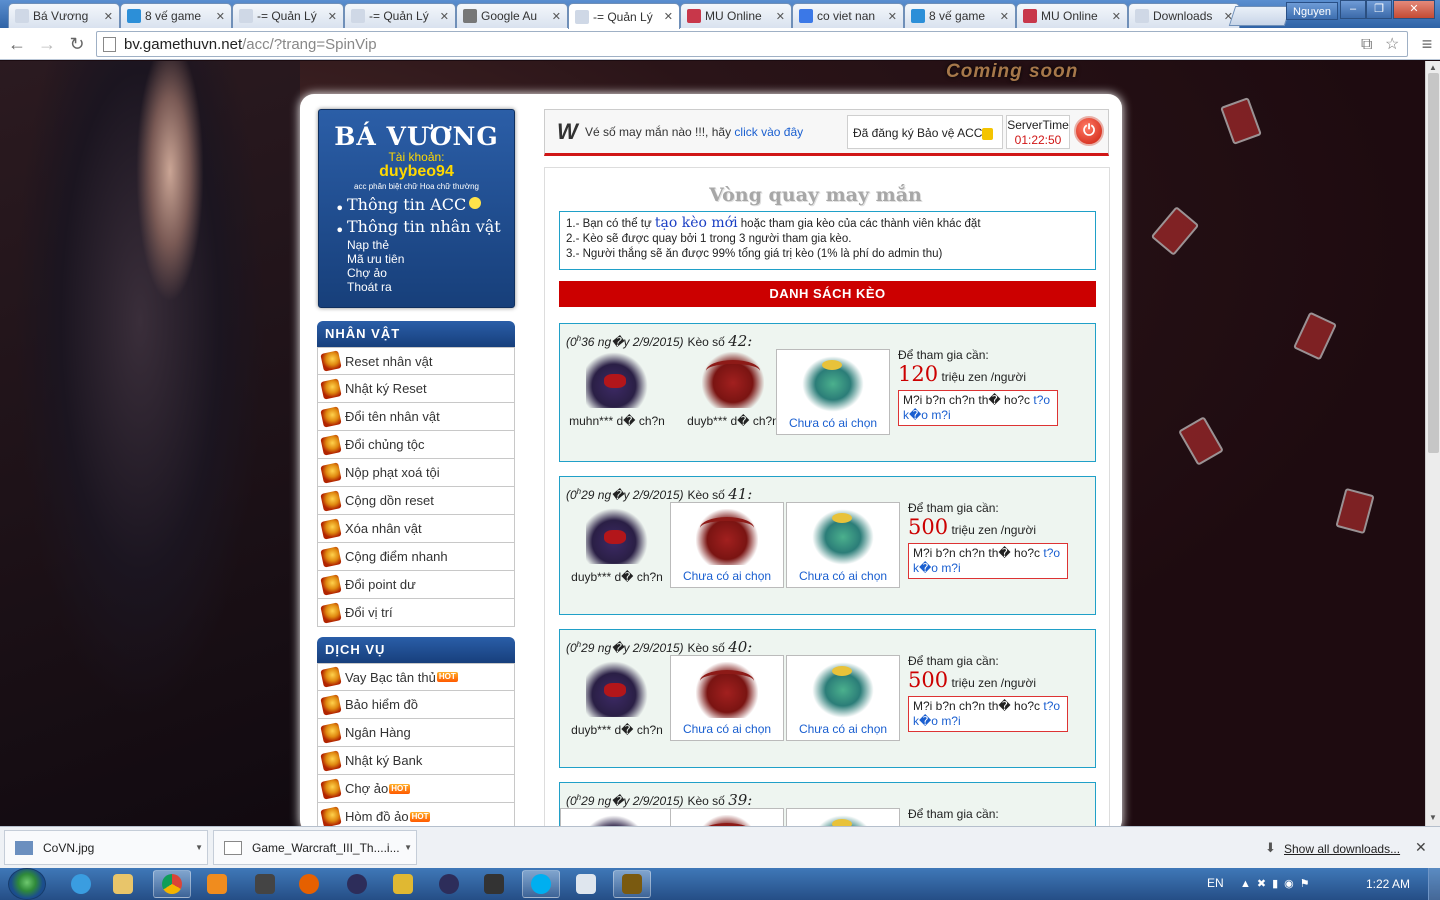  What do you see at coordinates (123, 884) in the screenshot?
I see `explorer-icon` at bounding box center [123, 884].